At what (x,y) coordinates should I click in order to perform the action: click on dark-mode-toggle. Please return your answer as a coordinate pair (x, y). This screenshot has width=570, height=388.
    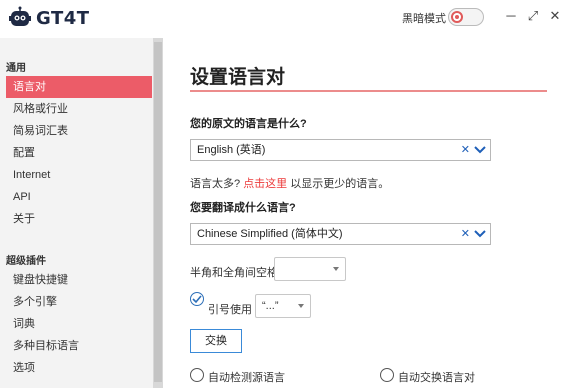
    Looking at the image, I should click on (466, 17).